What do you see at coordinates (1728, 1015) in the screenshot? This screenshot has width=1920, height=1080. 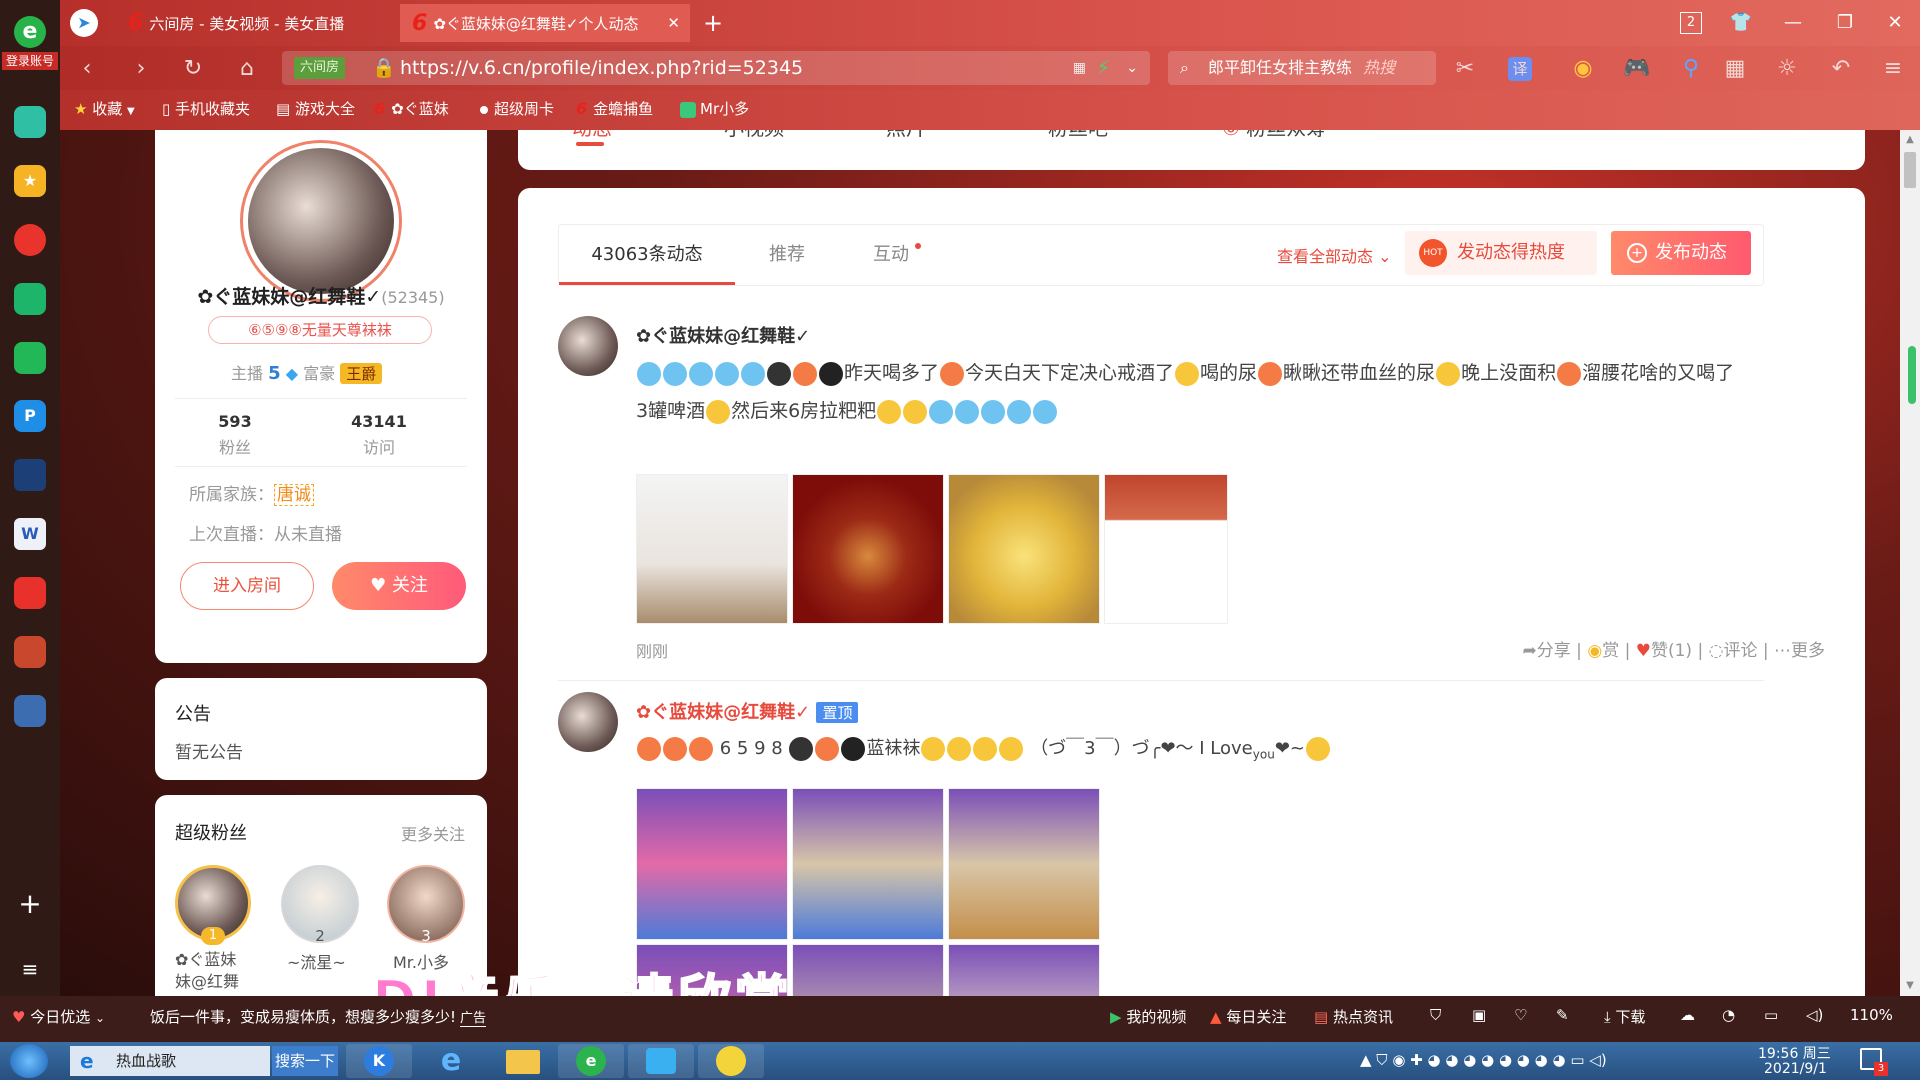 I see `speed-icon: ◔` at bounding box center [1728, 1015].